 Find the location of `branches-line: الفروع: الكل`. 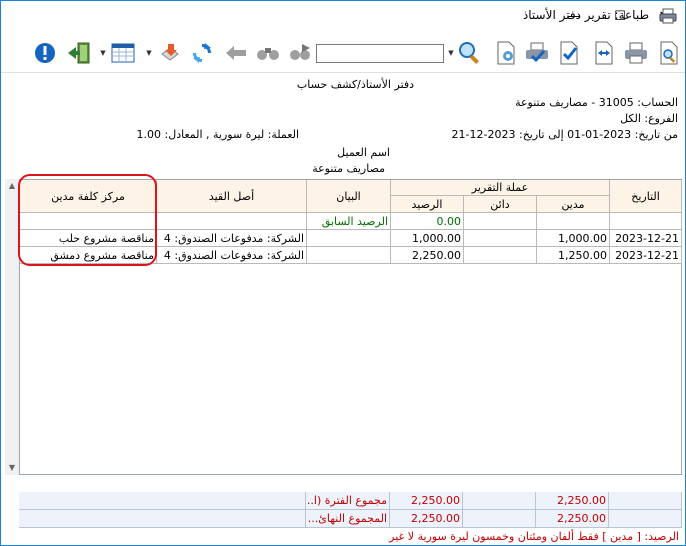

branches-line: الفروع: الكل is located at coordinates (649, 118).